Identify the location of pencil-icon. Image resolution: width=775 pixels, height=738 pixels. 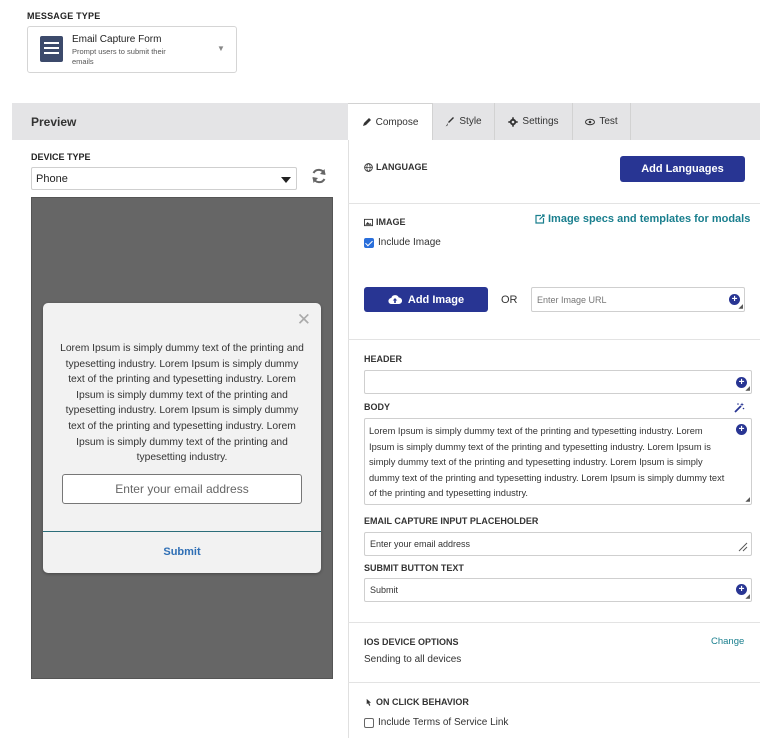
(366, 122).